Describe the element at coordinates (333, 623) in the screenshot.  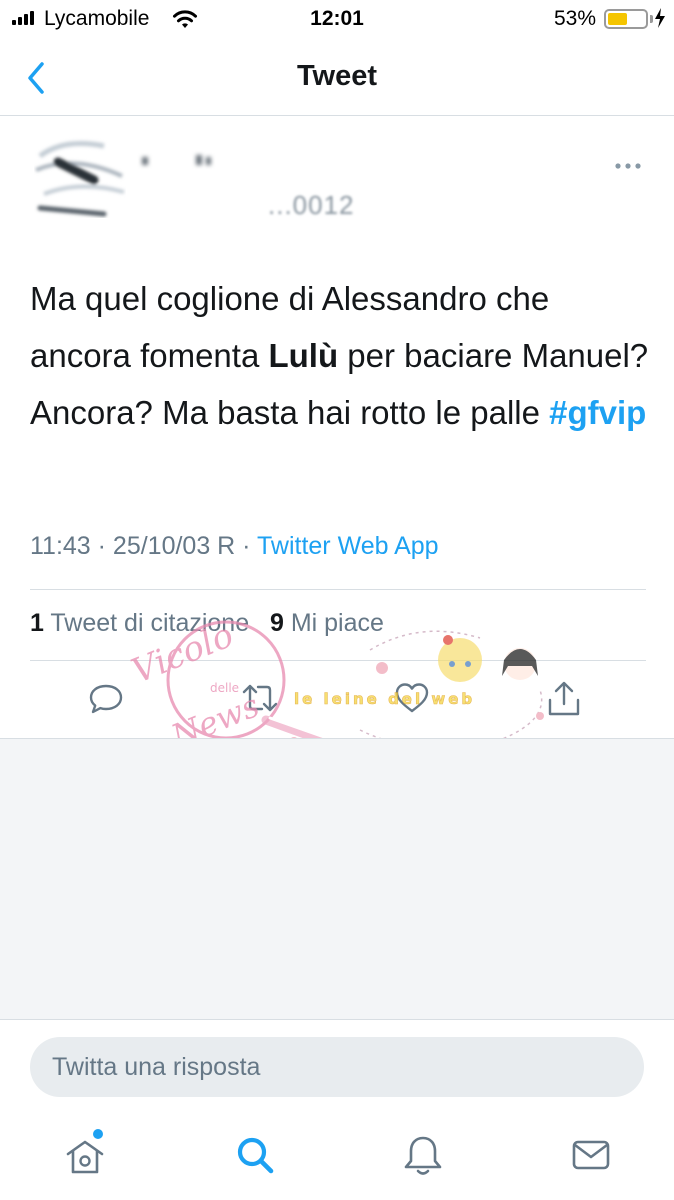
I see `likes-label: Mi piace` at that location.